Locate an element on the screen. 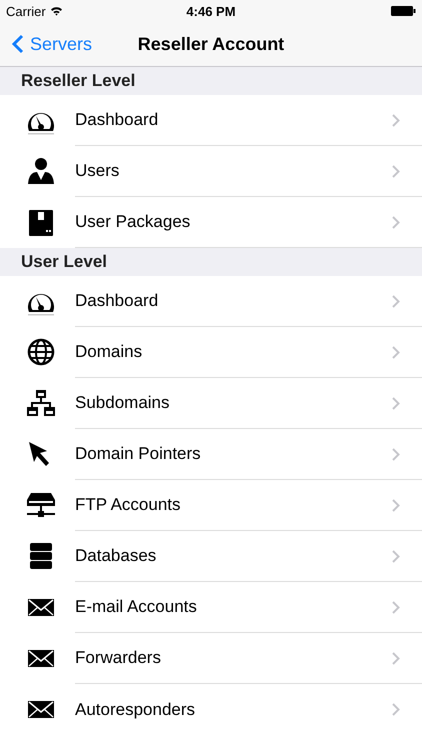  back-chevron-icon is located at coordinates (18, 44).